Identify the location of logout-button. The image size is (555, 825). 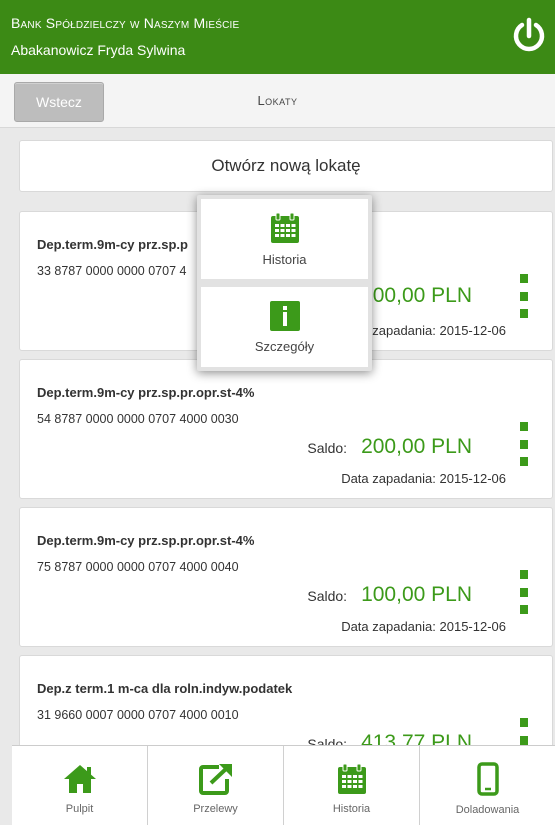
(529, 36).